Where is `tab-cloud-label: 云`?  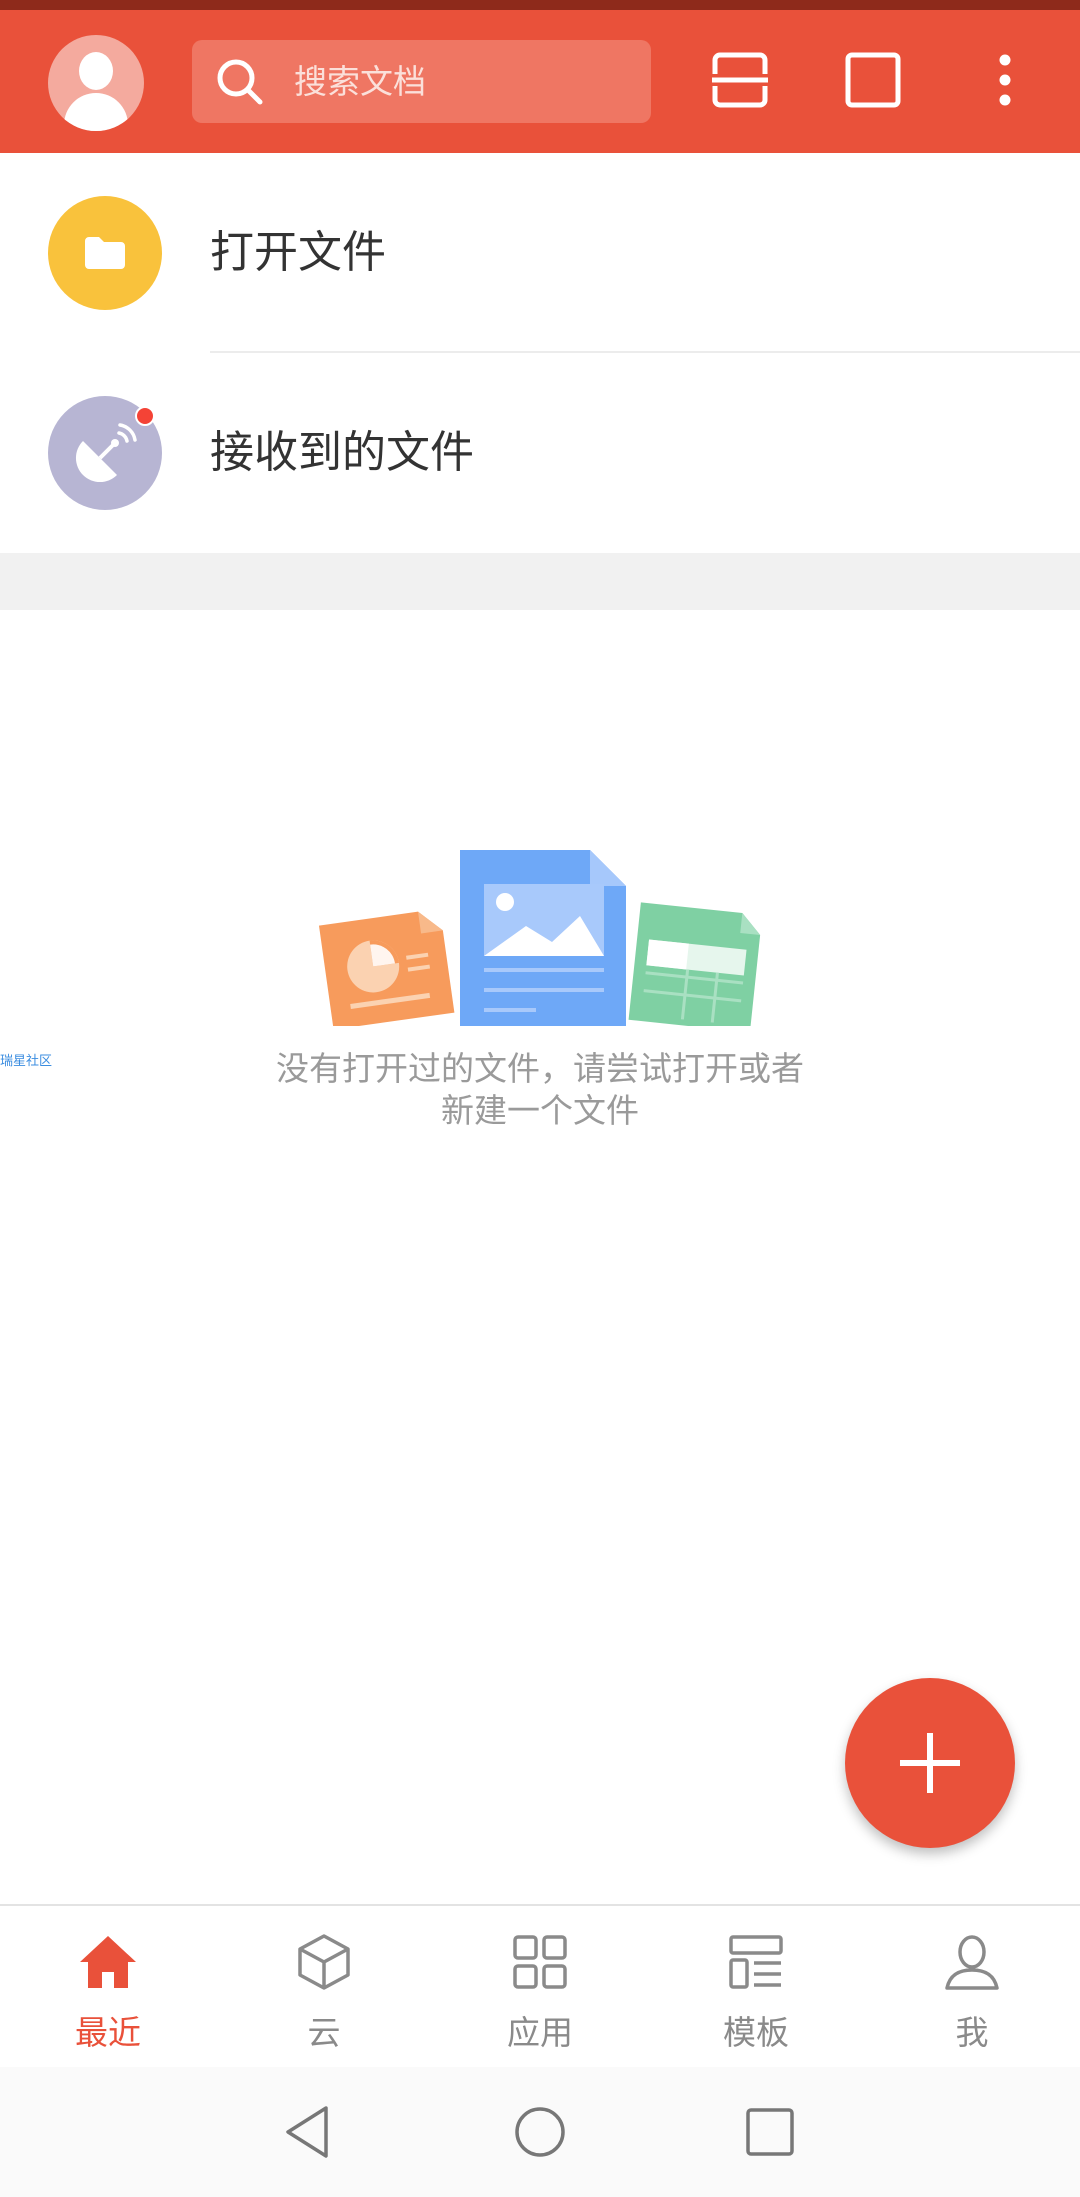
tab-cloud-label: 云 is located at coordinates (324, 2032).